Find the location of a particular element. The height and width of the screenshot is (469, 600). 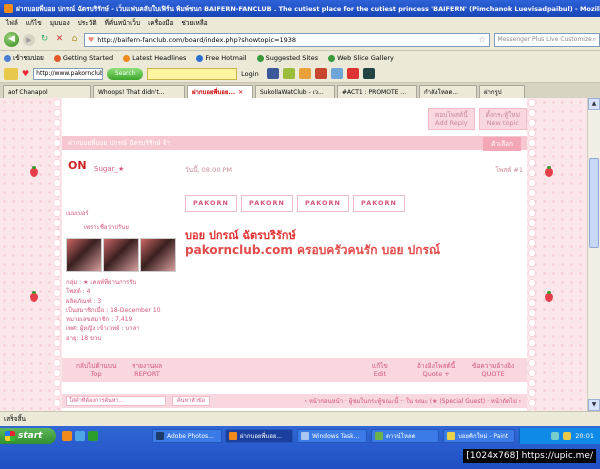

scroll-up-icon: ▲ is located at coordinates (594, 104).